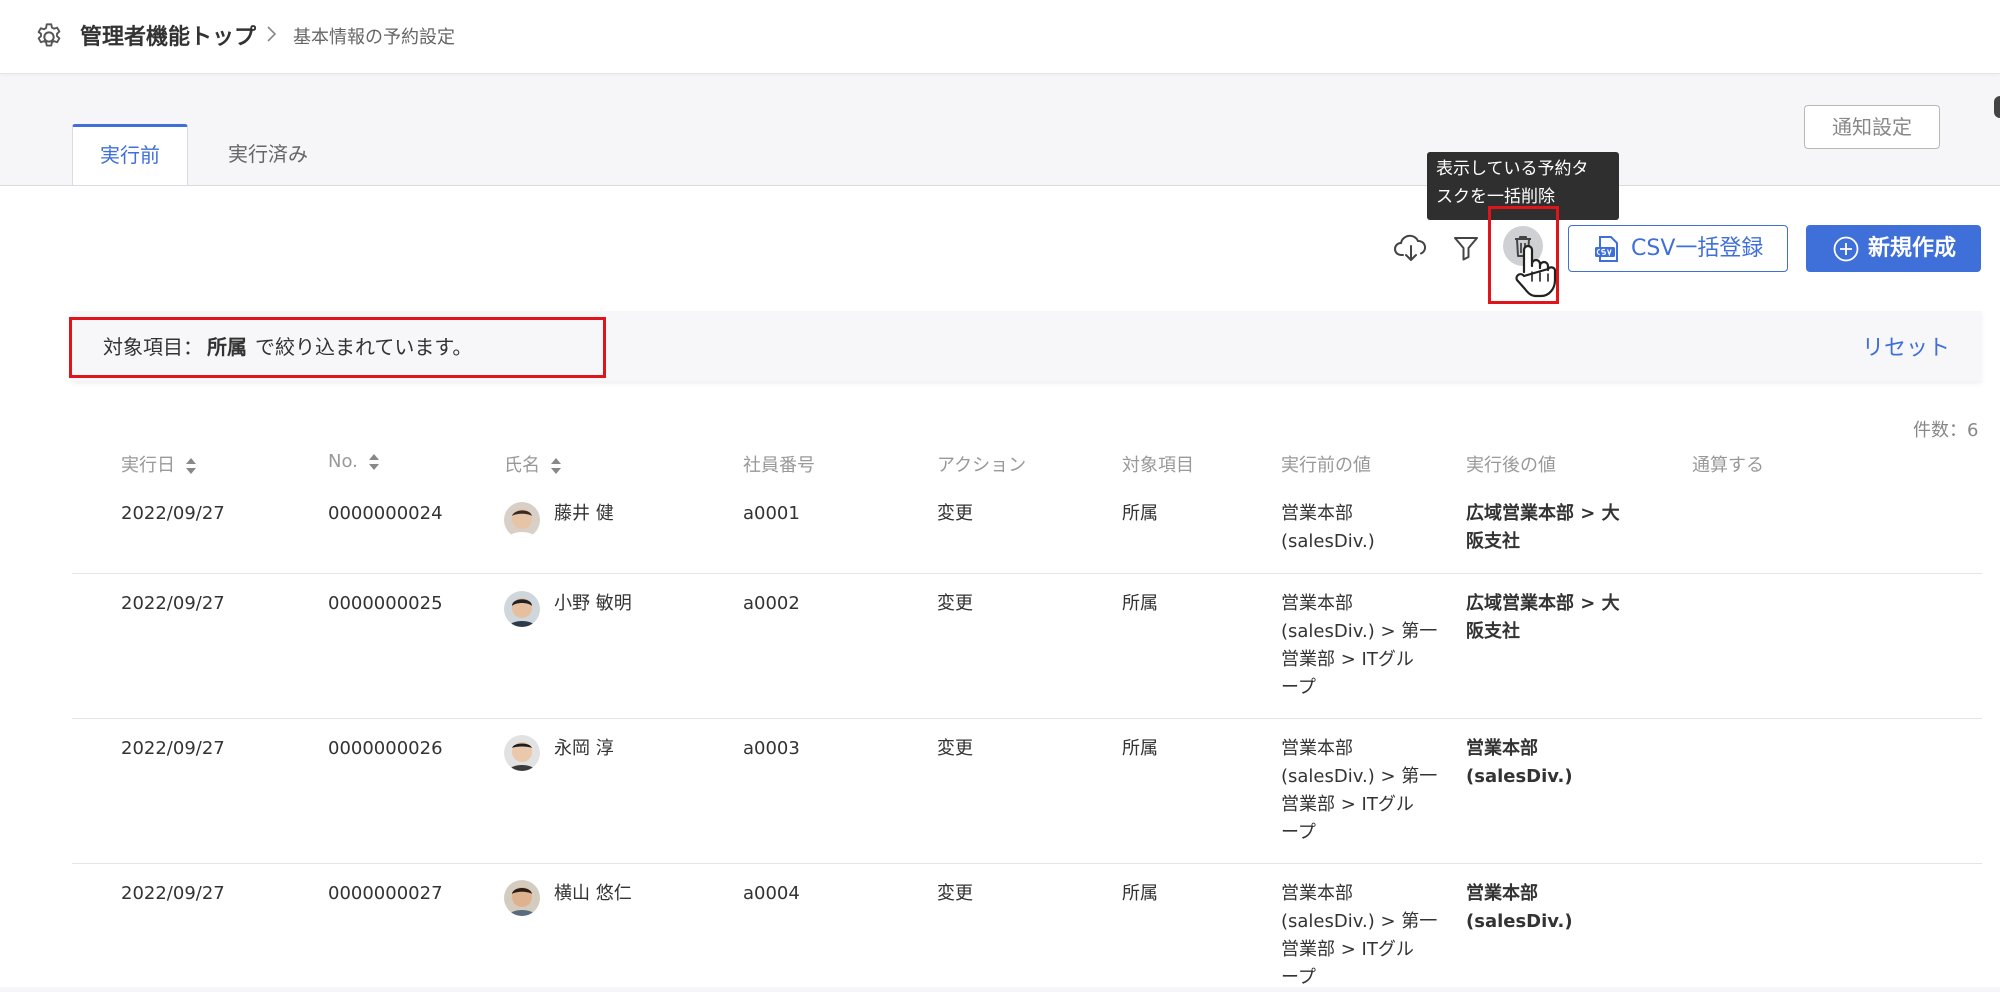  What do you see at coordinates (1728, 465) in the screenshot?
I see `column-header-cumulative: 通算する` at bounding box center [1728, 465].